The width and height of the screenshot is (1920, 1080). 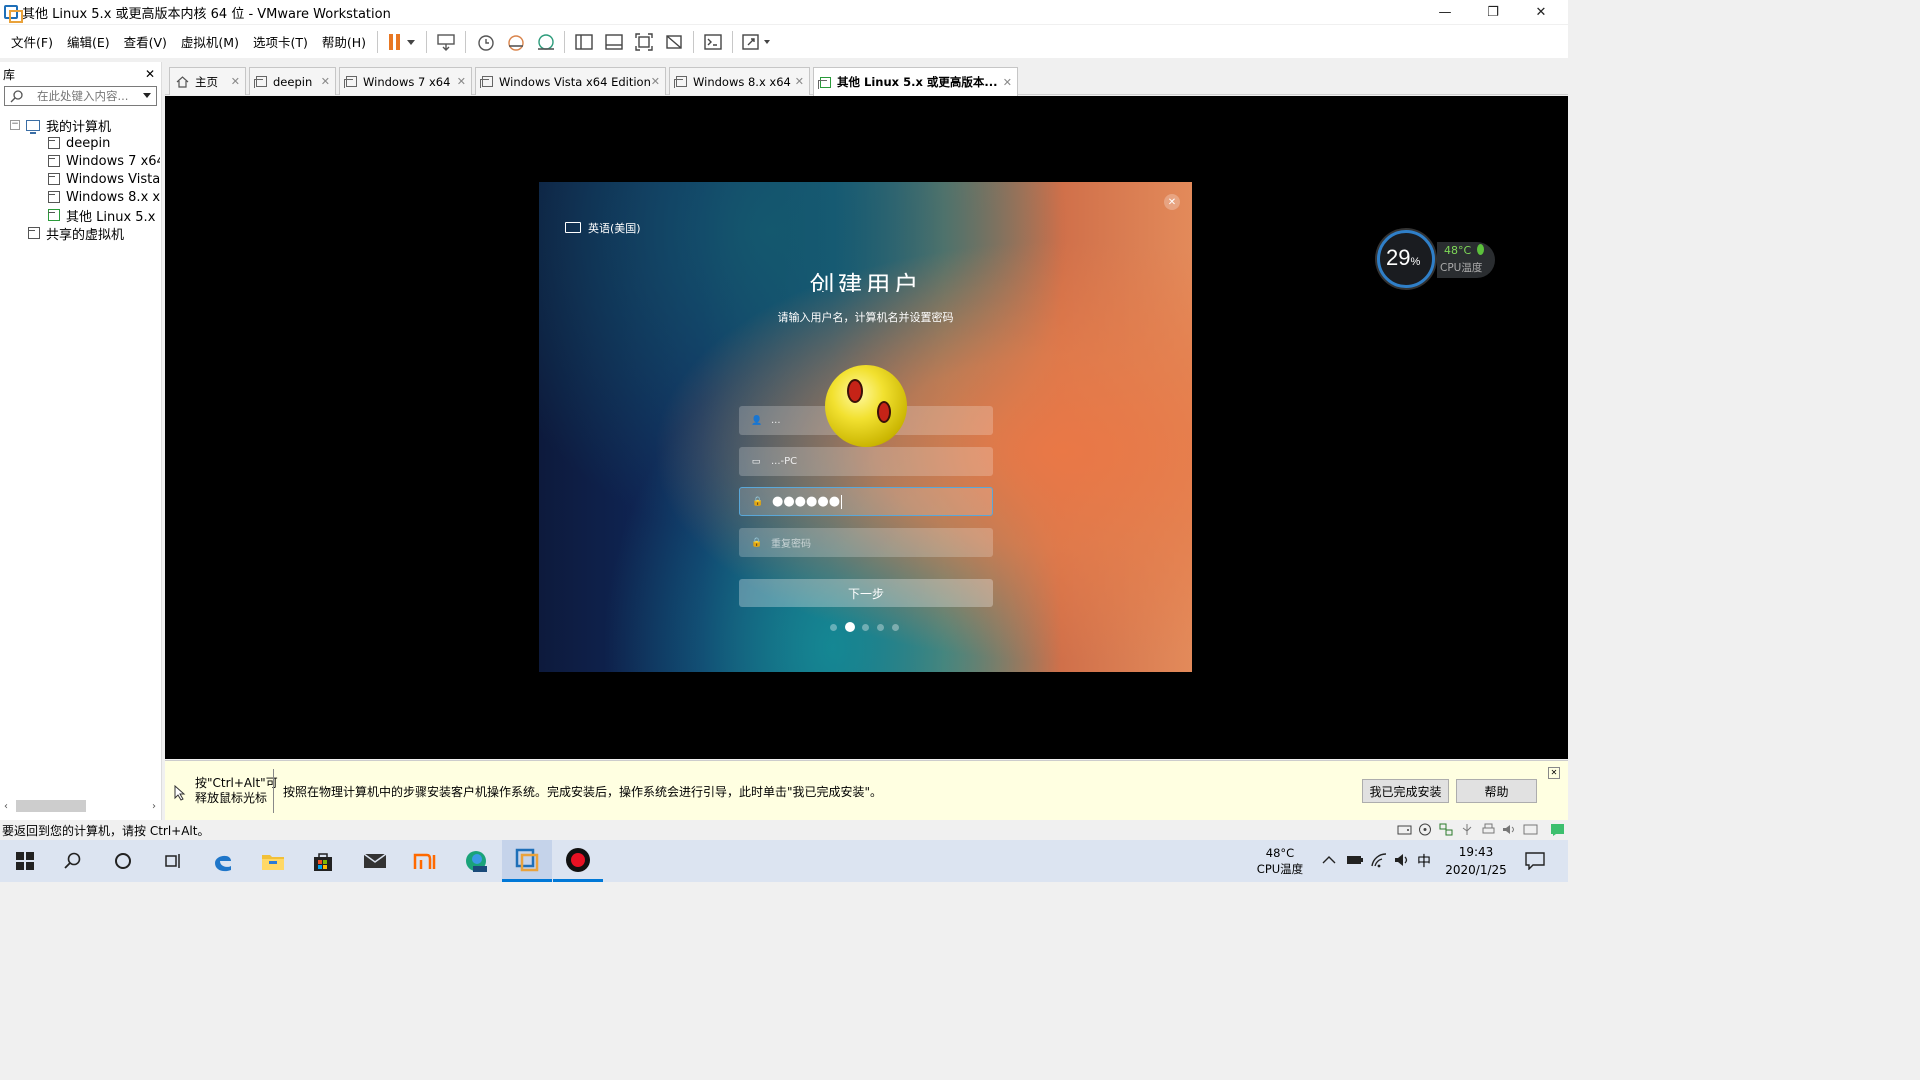 I want to click on volume-icon, so click(x=1403, y=860).